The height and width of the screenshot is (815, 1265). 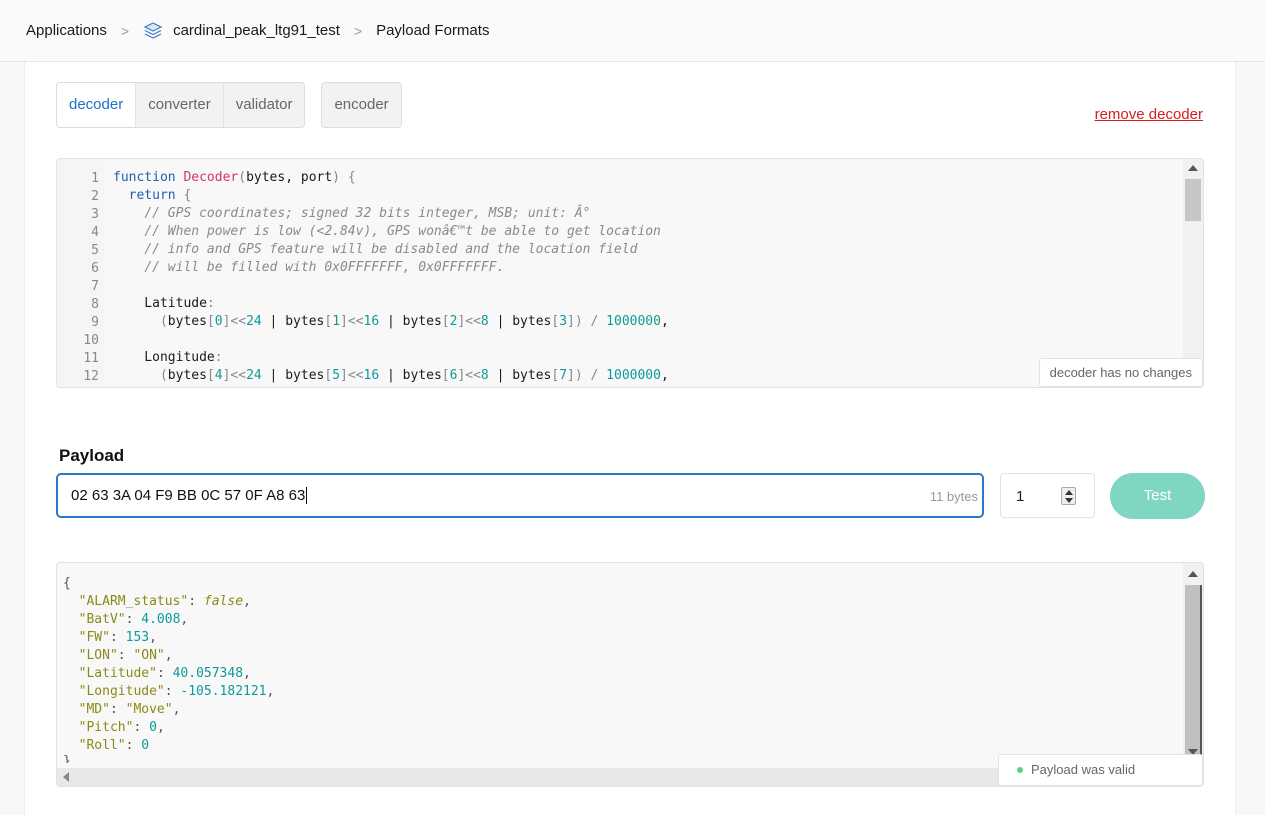 What do you see at coordinates (95, 178) in the screenshot?
I see `line-number: 1` at bounding box center [95, 178].